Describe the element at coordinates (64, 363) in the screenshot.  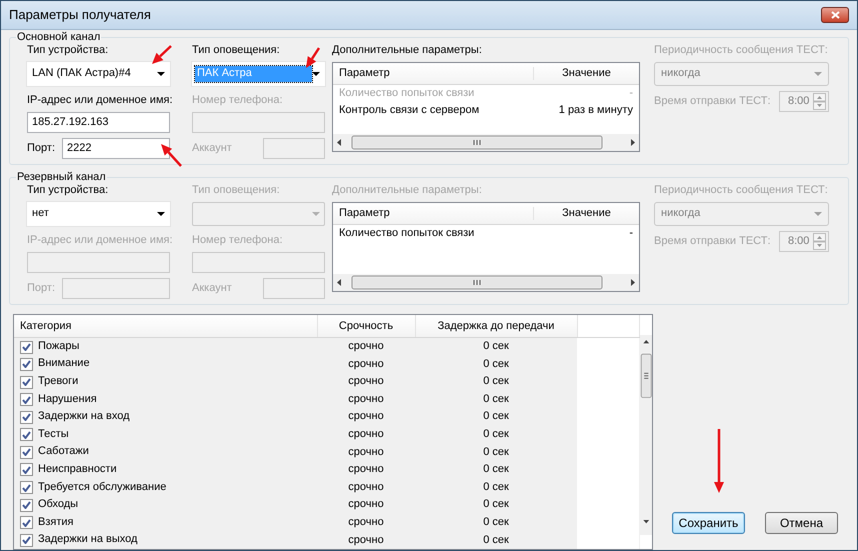
I see `category-label: Внимание` at that location.